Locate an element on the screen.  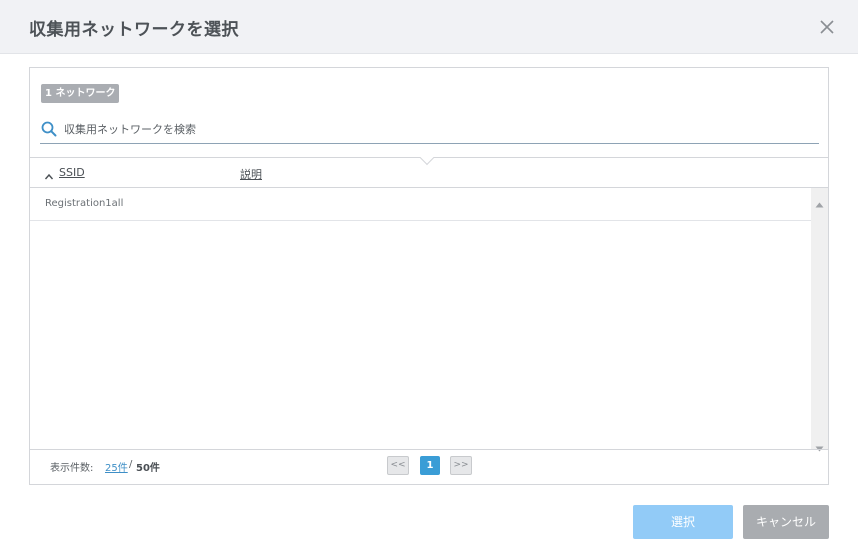
search-icon is located at coordinates (49, 129).